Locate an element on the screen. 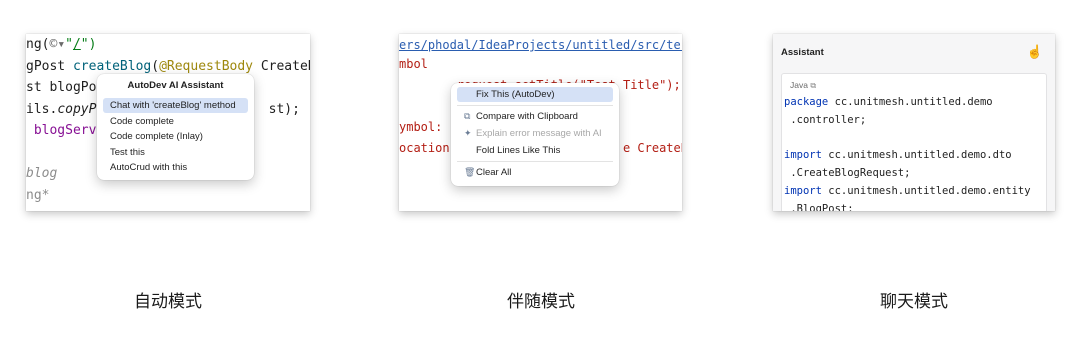 Image resolution: width=1080 pixels, height=351 pixels. menu-item-label: Compare with Clipboard is located at coordinates (527, 116).